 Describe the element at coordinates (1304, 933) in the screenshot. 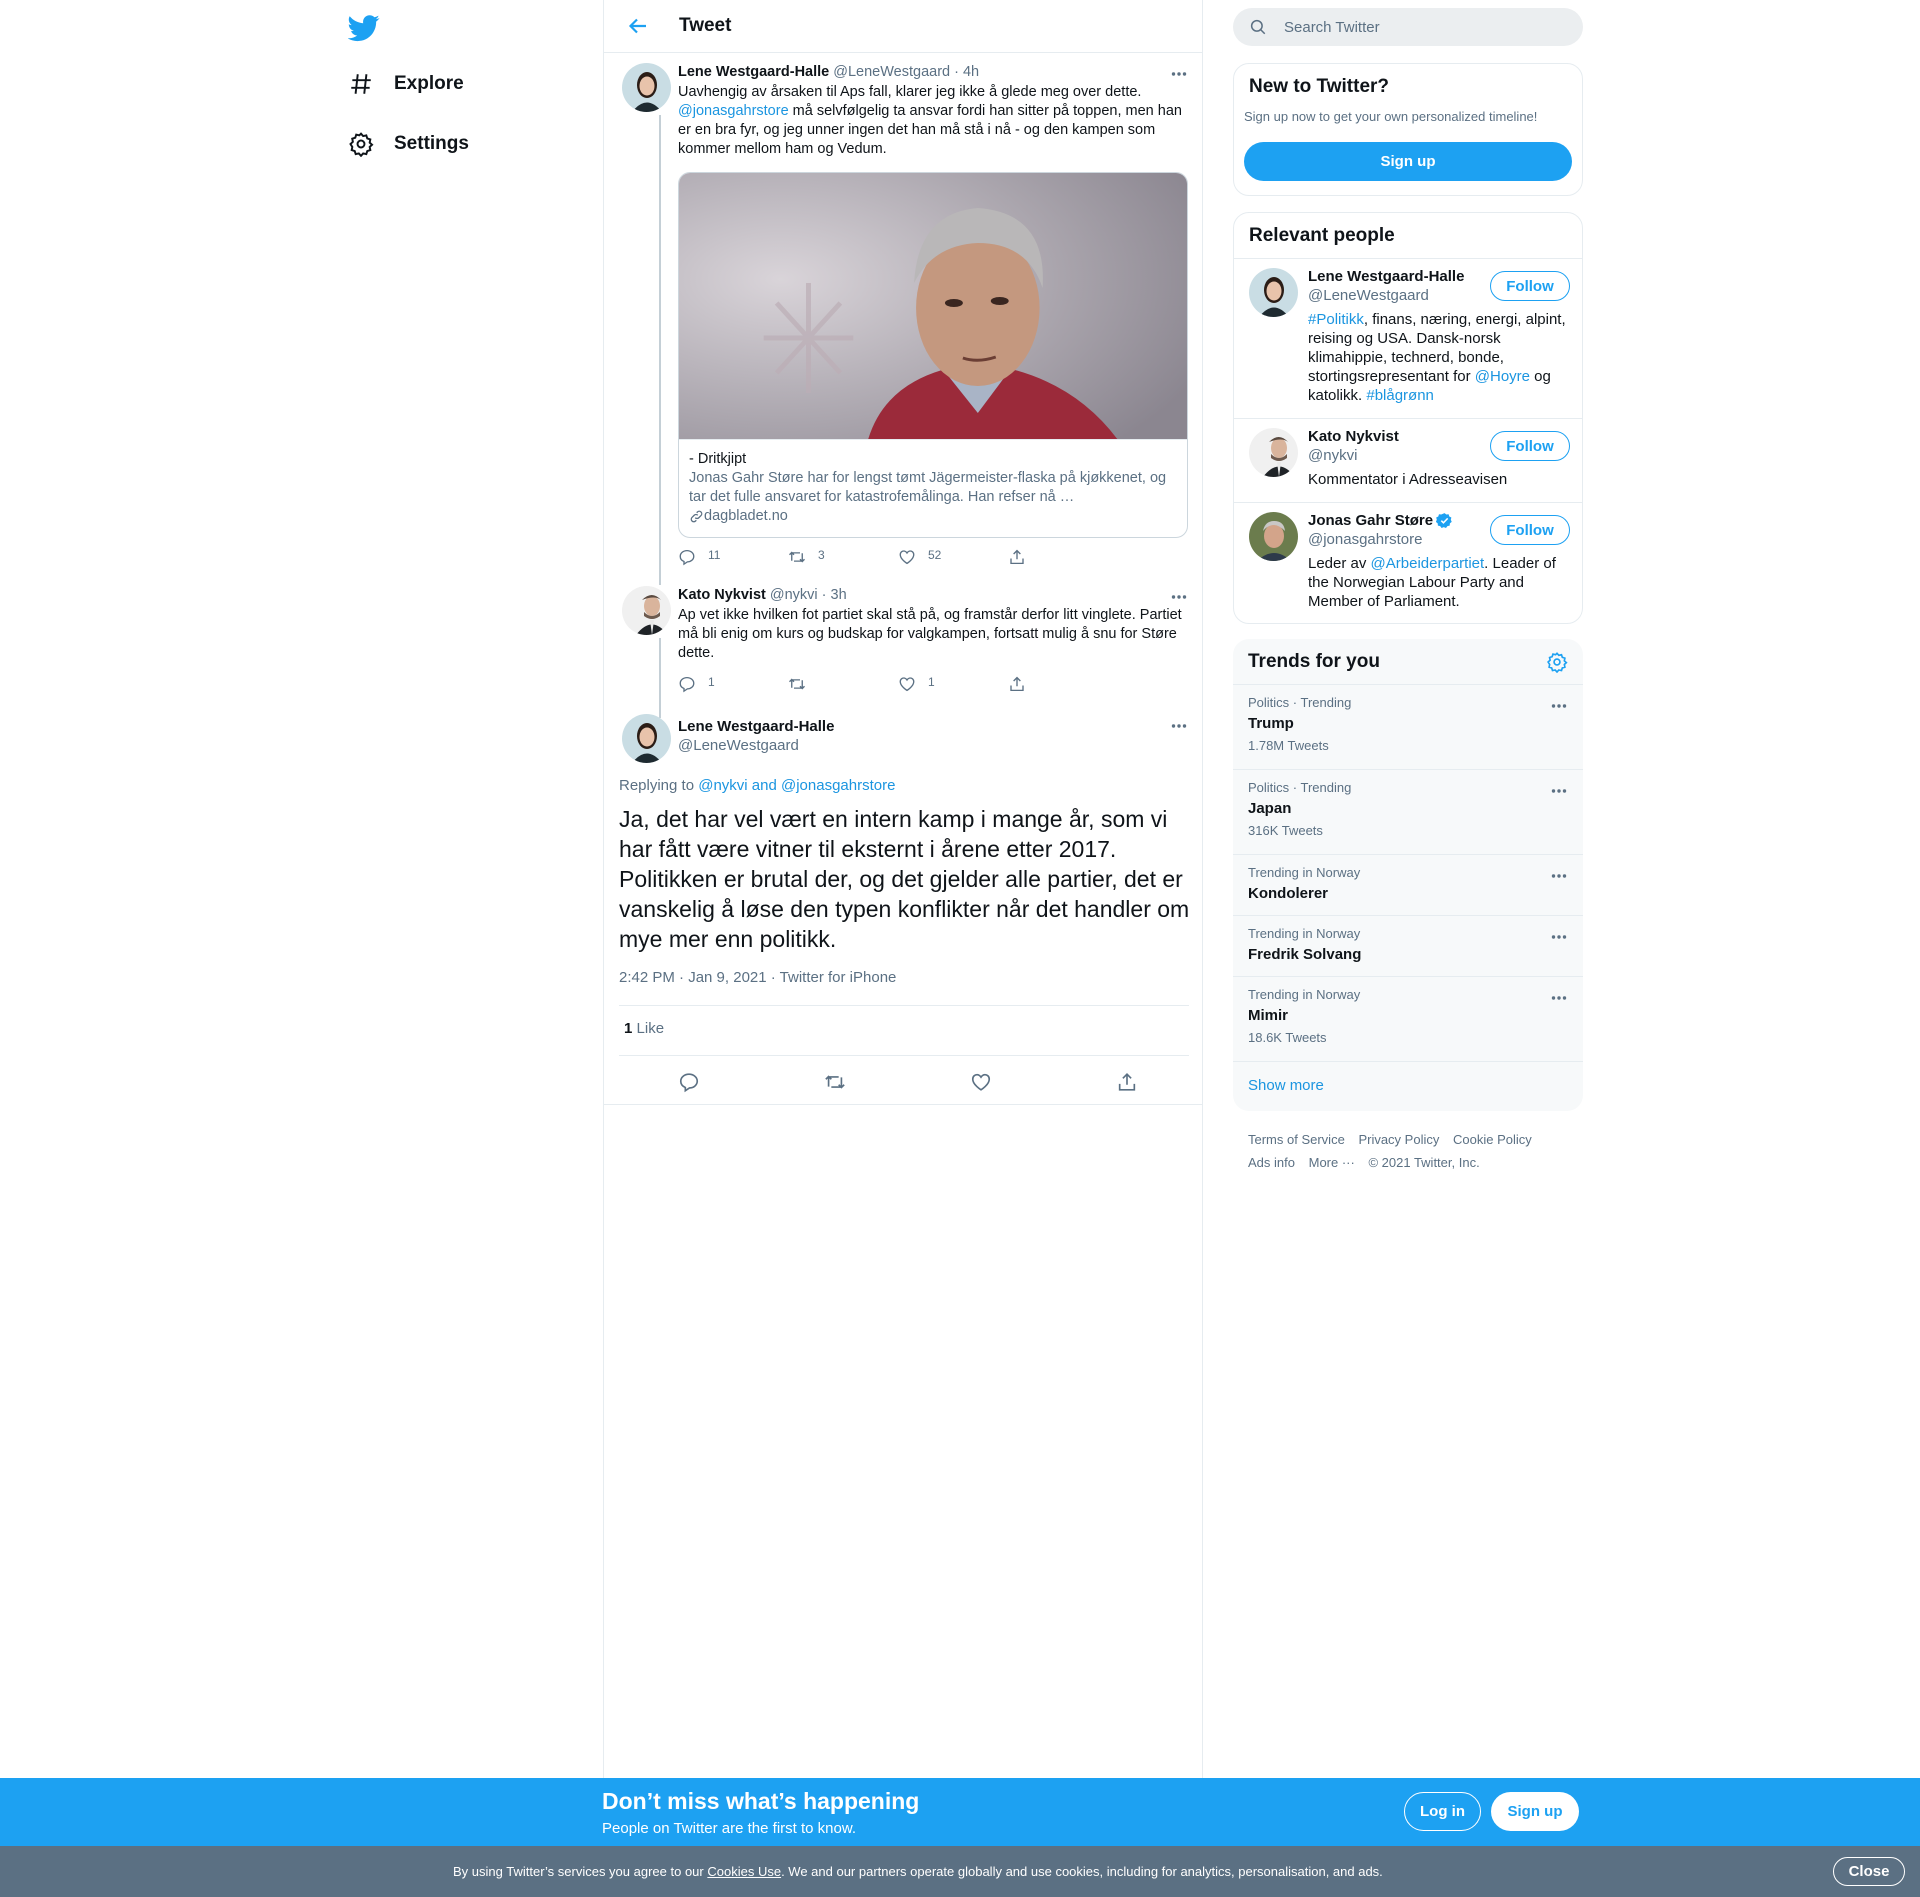

I see `trend-context: Trending in Norway` at that location.